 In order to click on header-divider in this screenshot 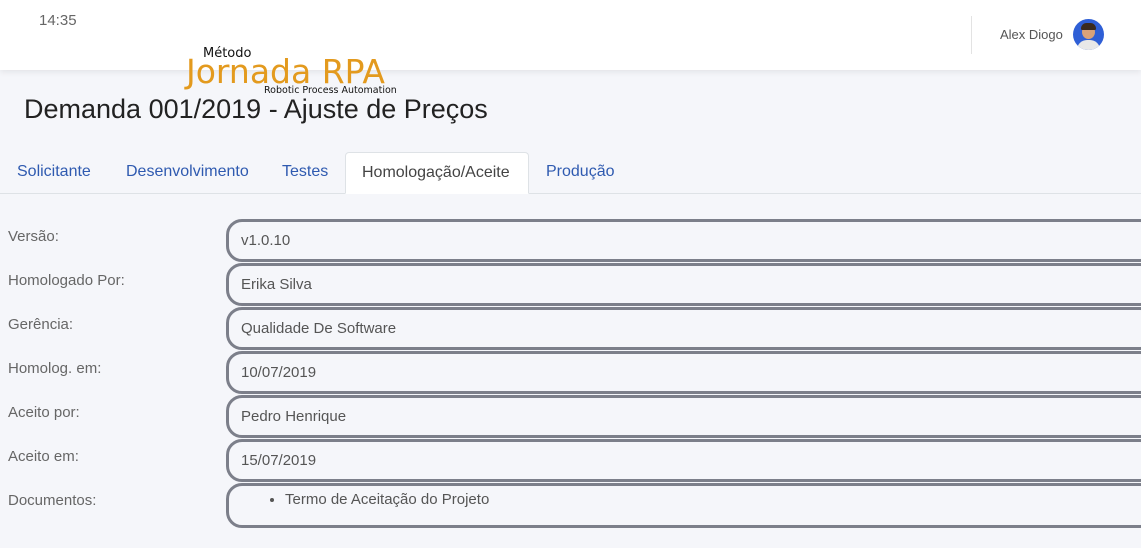, I will do `click(971, 35)`.